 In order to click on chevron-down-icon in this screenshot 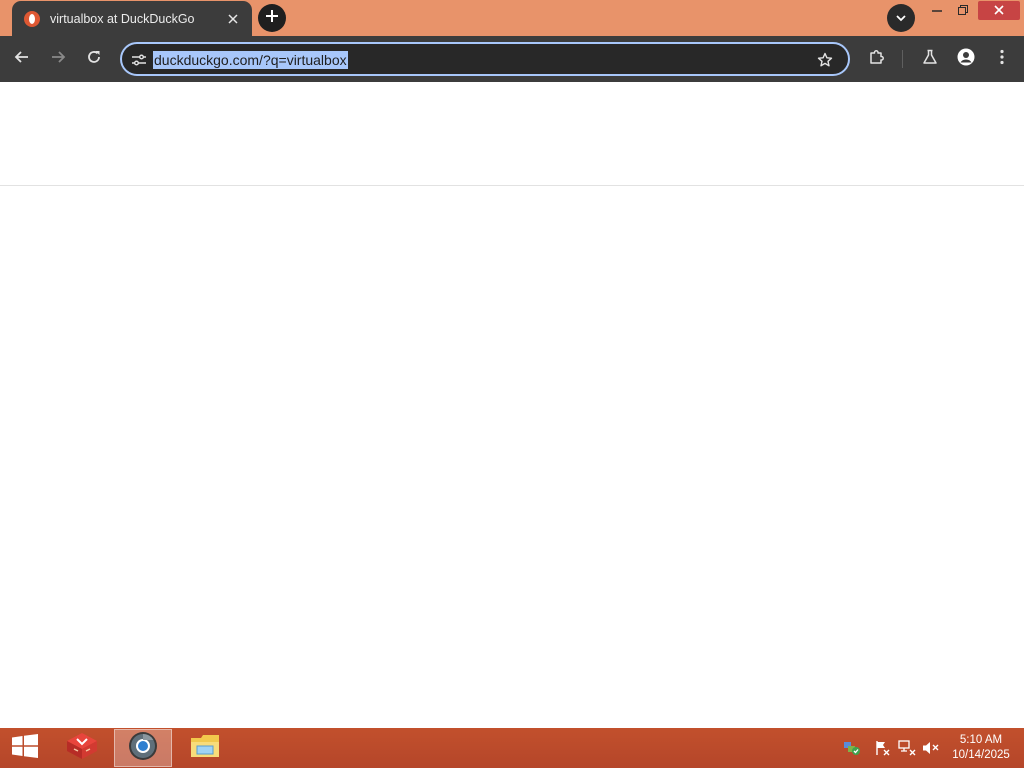, I will do `click(901, 18)`.